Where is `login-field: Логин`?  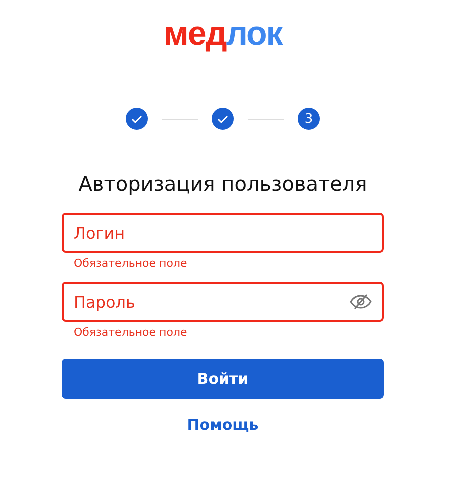 login-field: Логин is located at coordinates (223, 233).